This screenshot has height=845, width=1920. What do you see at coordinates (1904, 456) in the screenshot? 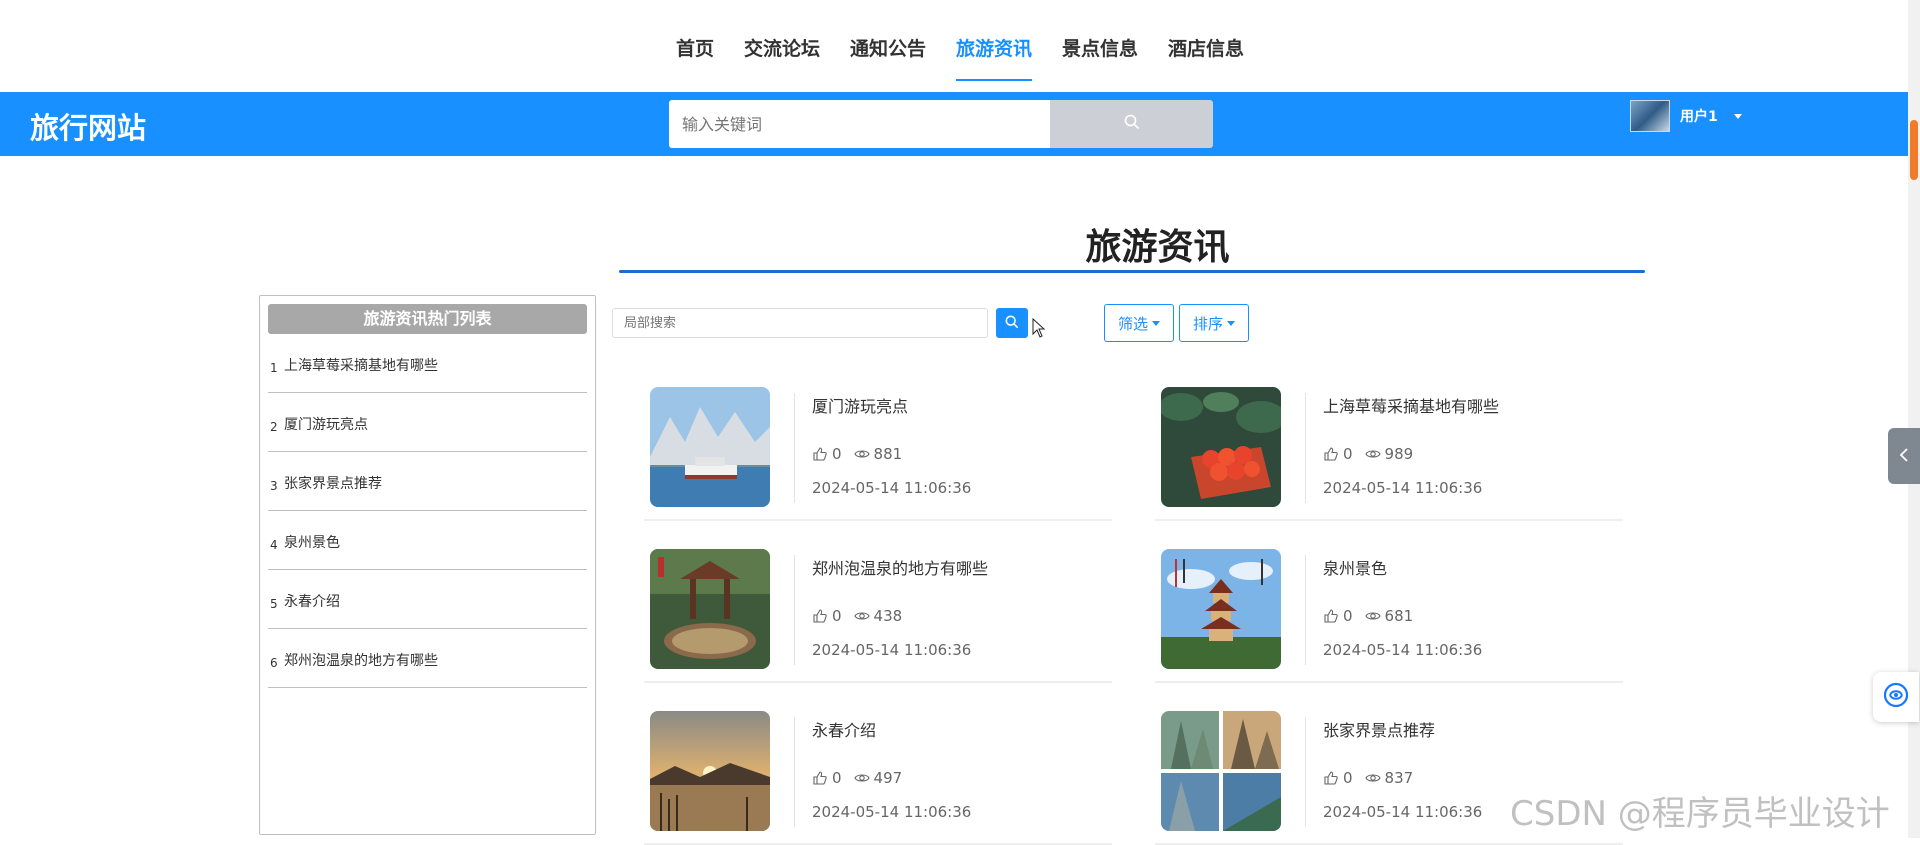
I see `side-collapse-tab` at bounding box center [1904, 456].